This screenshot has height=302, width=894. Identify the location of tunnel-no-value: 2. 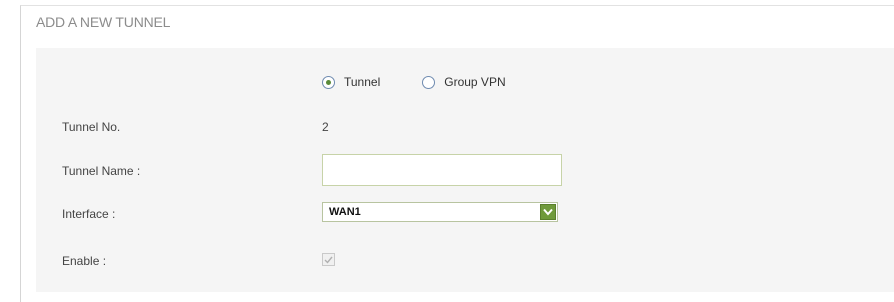
(325, 127).